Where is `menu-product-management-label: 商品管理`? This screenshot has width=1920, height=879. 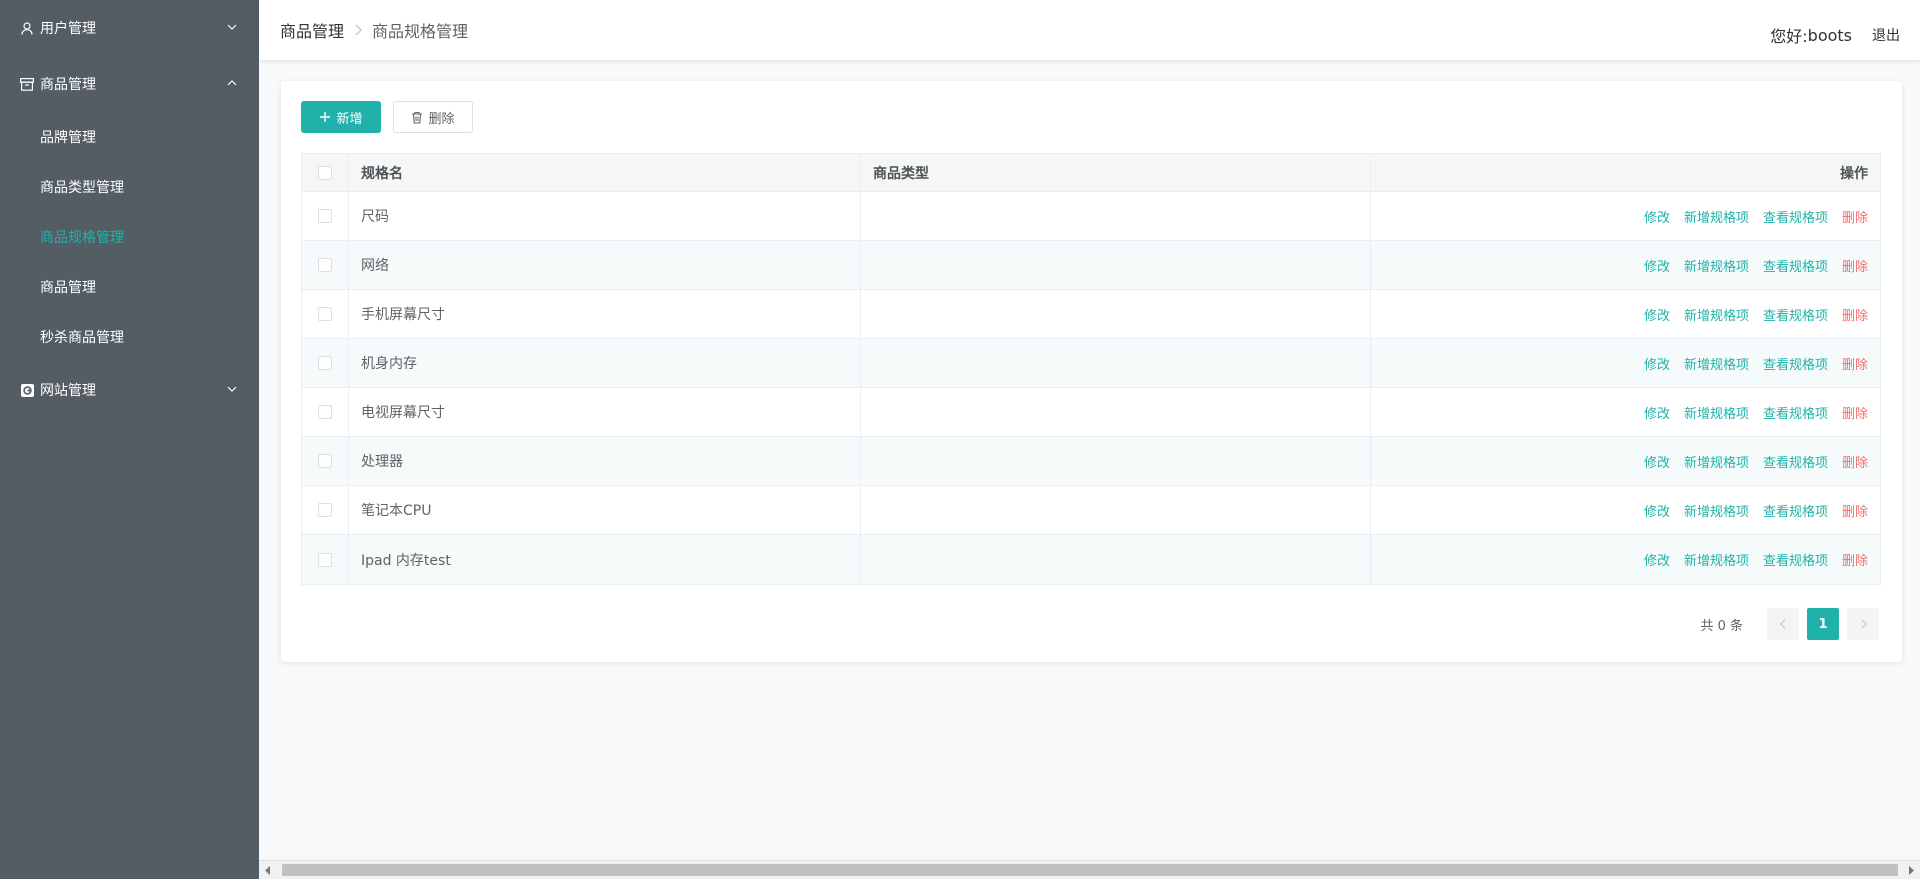 menu-product-management-label: 商品管理 is located at coordinates (68, 85).